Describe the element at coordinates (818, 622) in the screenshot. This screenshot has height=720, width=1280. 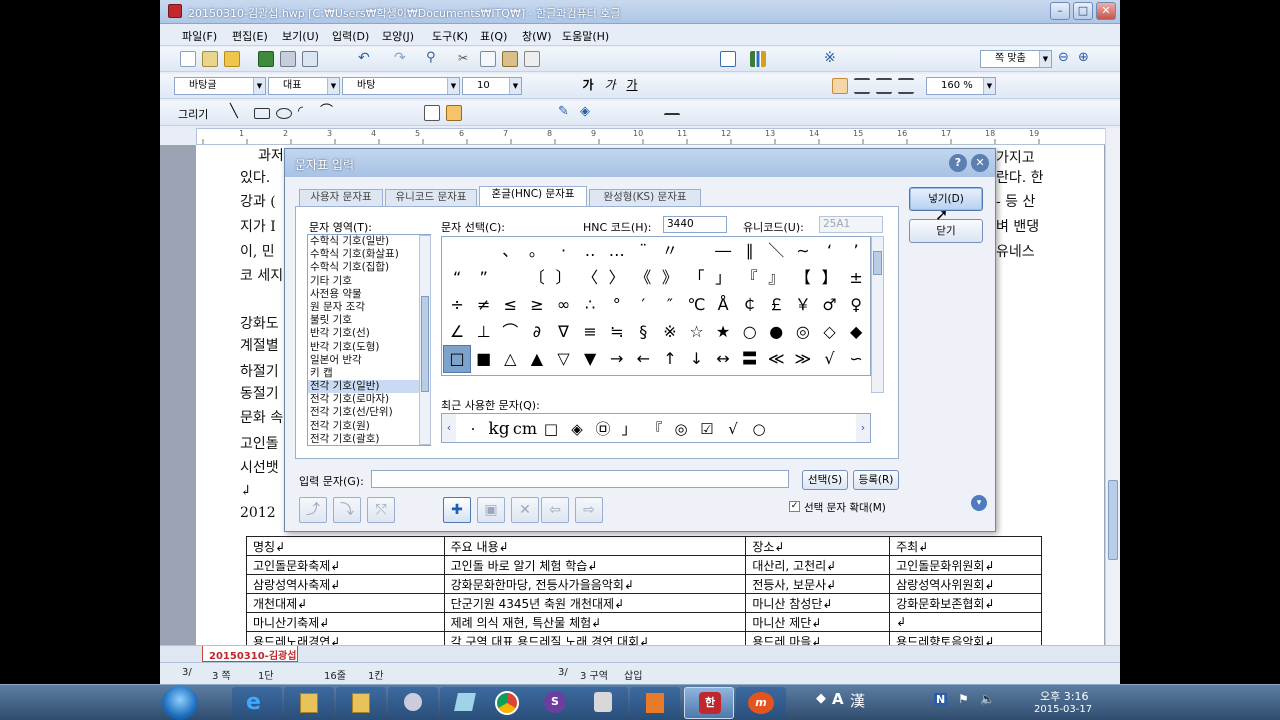
I see `table-cell: 마니산 제단↲` at that location.